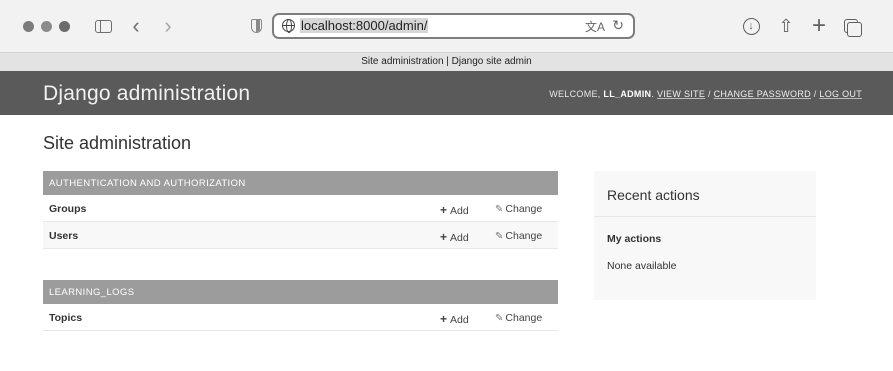 This screenshot has width=893, height=371. Describe the element at coordinates (168, 26) in the screenshot. I see `forward-icon: ›` at that location.